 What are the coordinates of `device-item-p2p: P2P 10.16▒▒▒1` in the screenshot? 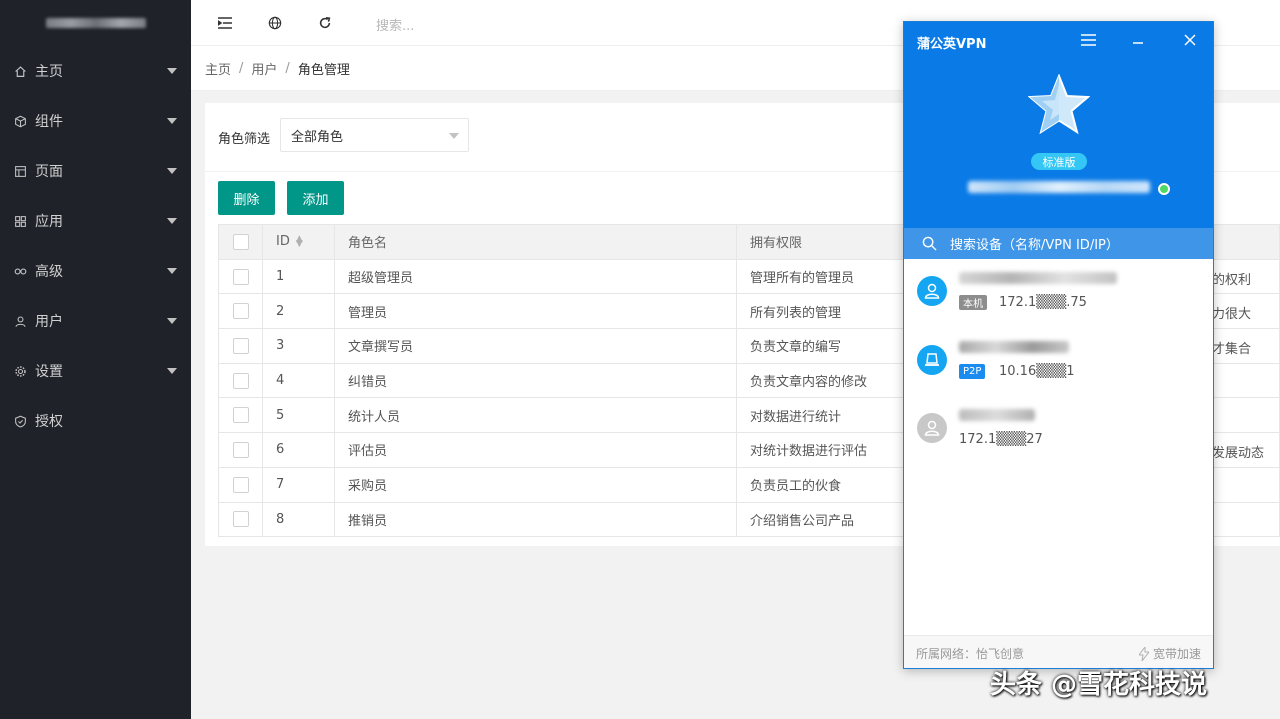 It's located at (1058, 369).